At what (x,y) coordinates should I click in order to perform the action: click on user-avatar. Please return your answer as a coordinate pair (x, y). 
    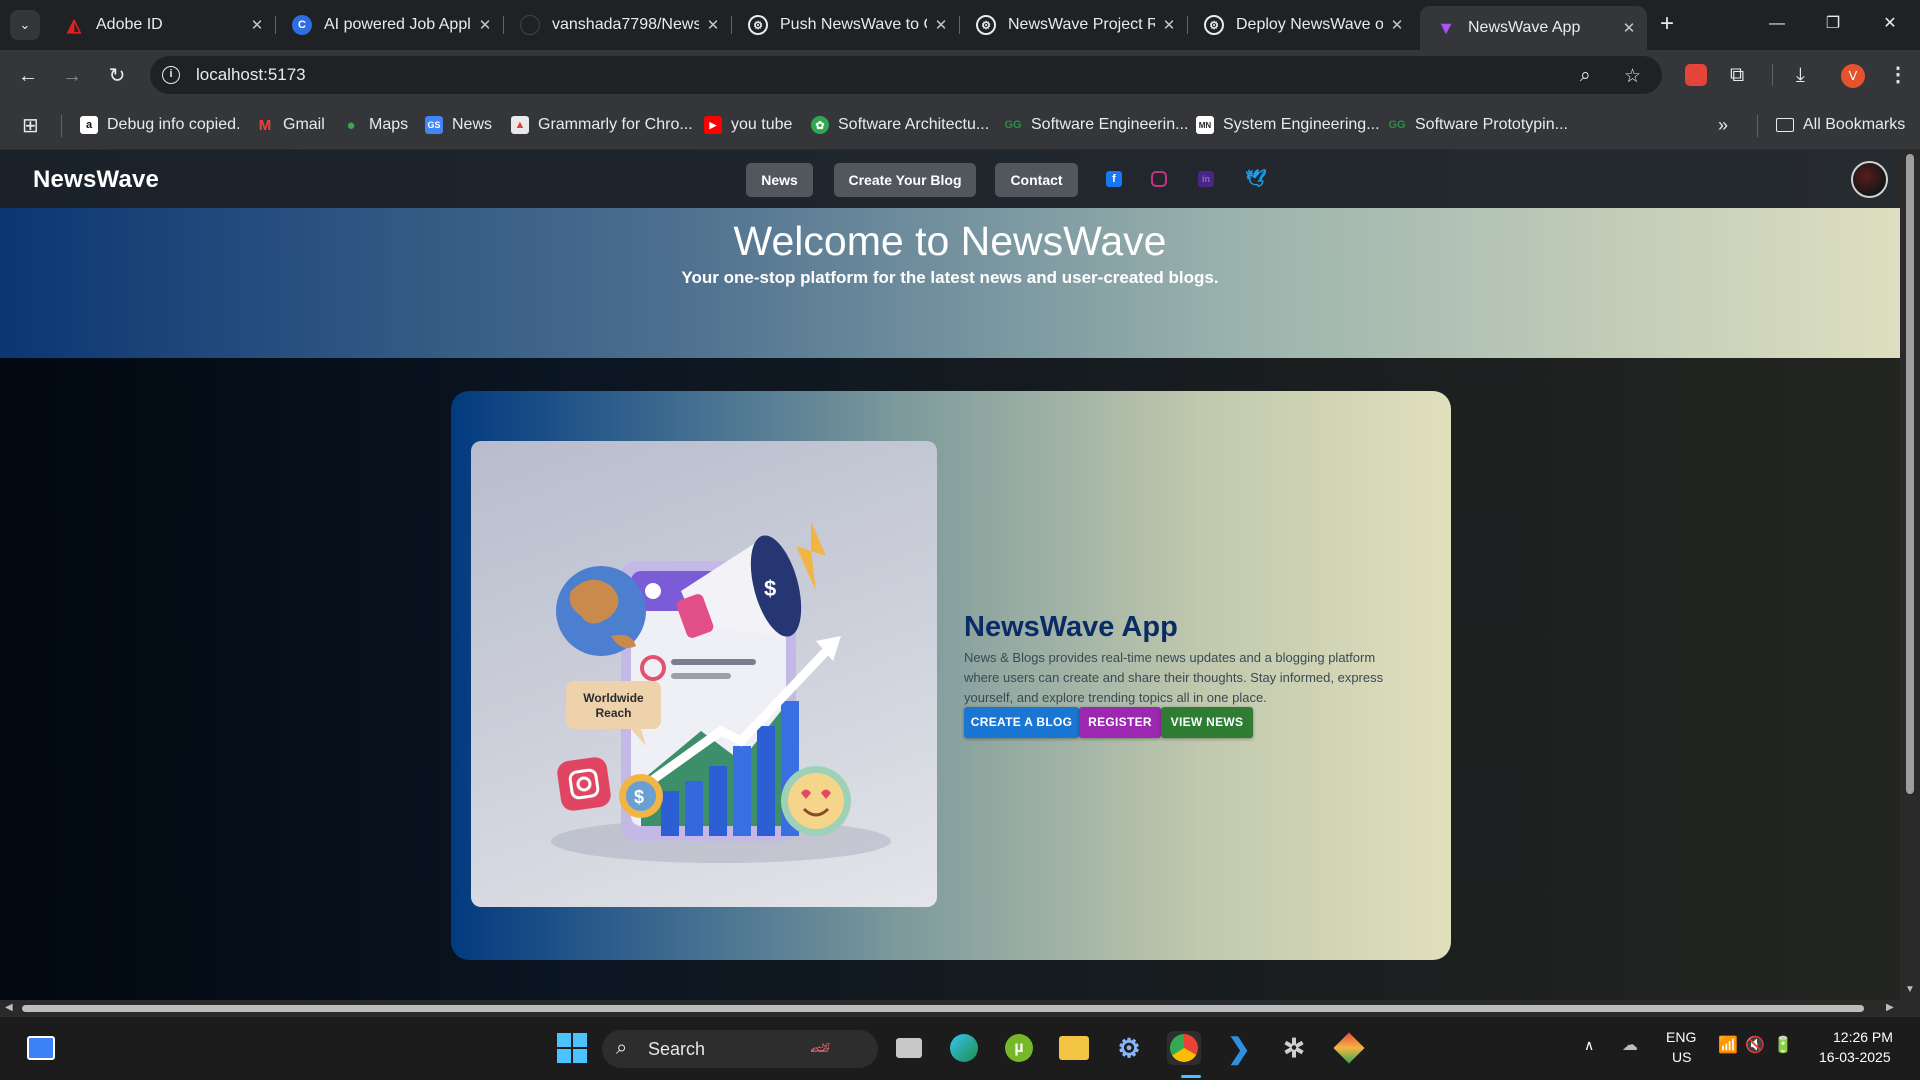
    Looking at the image, I should click on (1869, 179).